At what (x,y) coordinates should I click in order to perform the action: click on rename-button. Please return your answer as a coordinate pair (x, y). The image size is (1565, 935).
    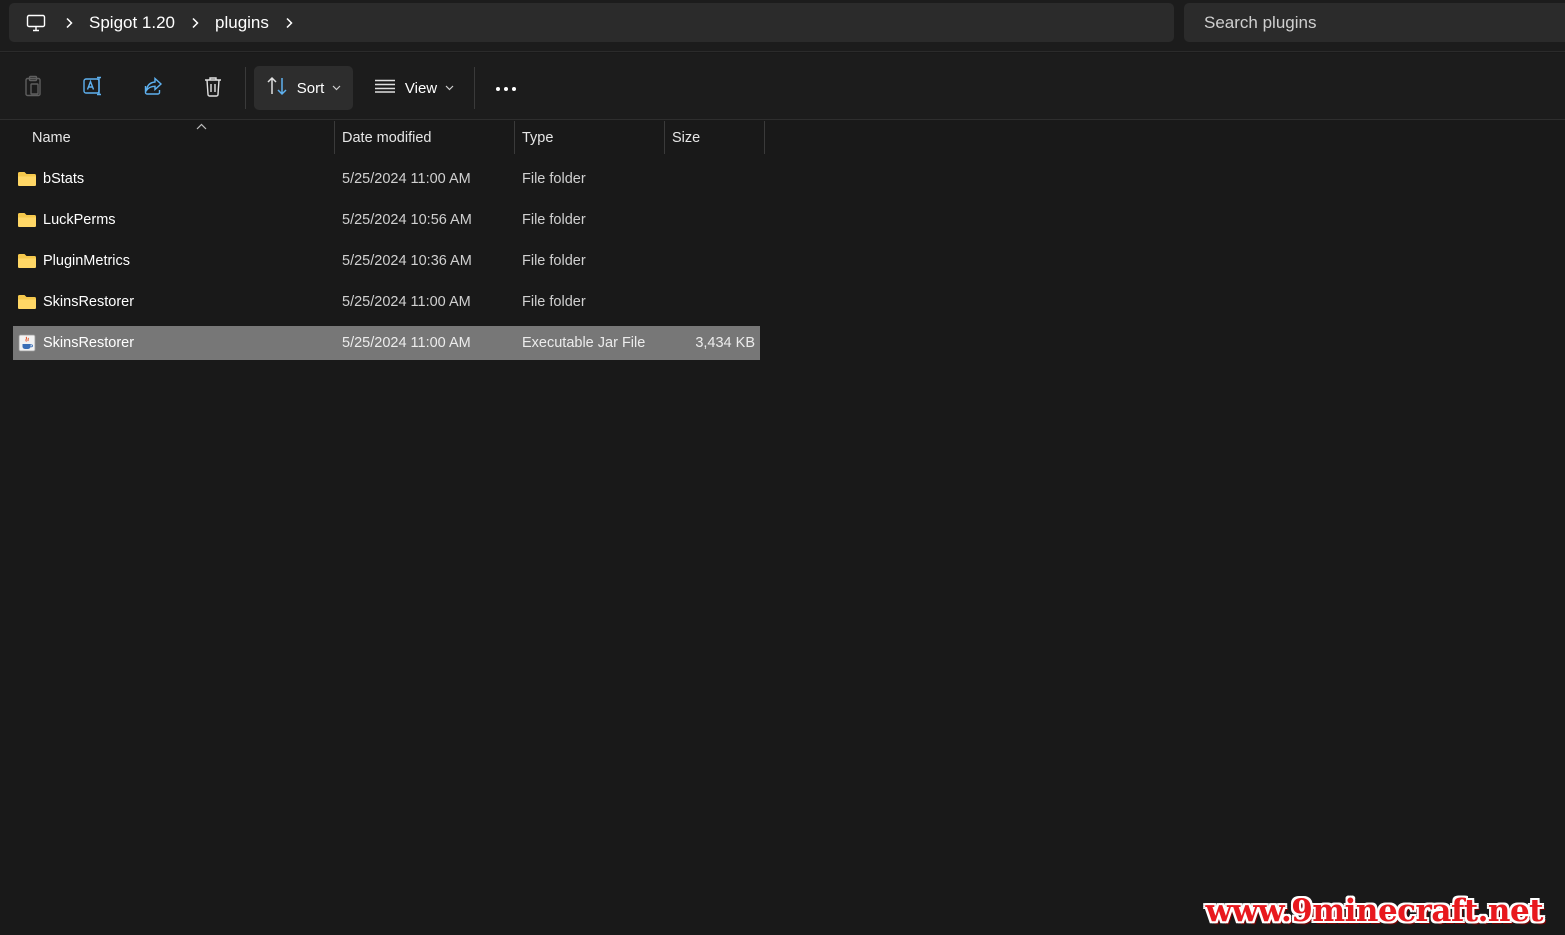
    Looking at the image, I should click on (93, 88).